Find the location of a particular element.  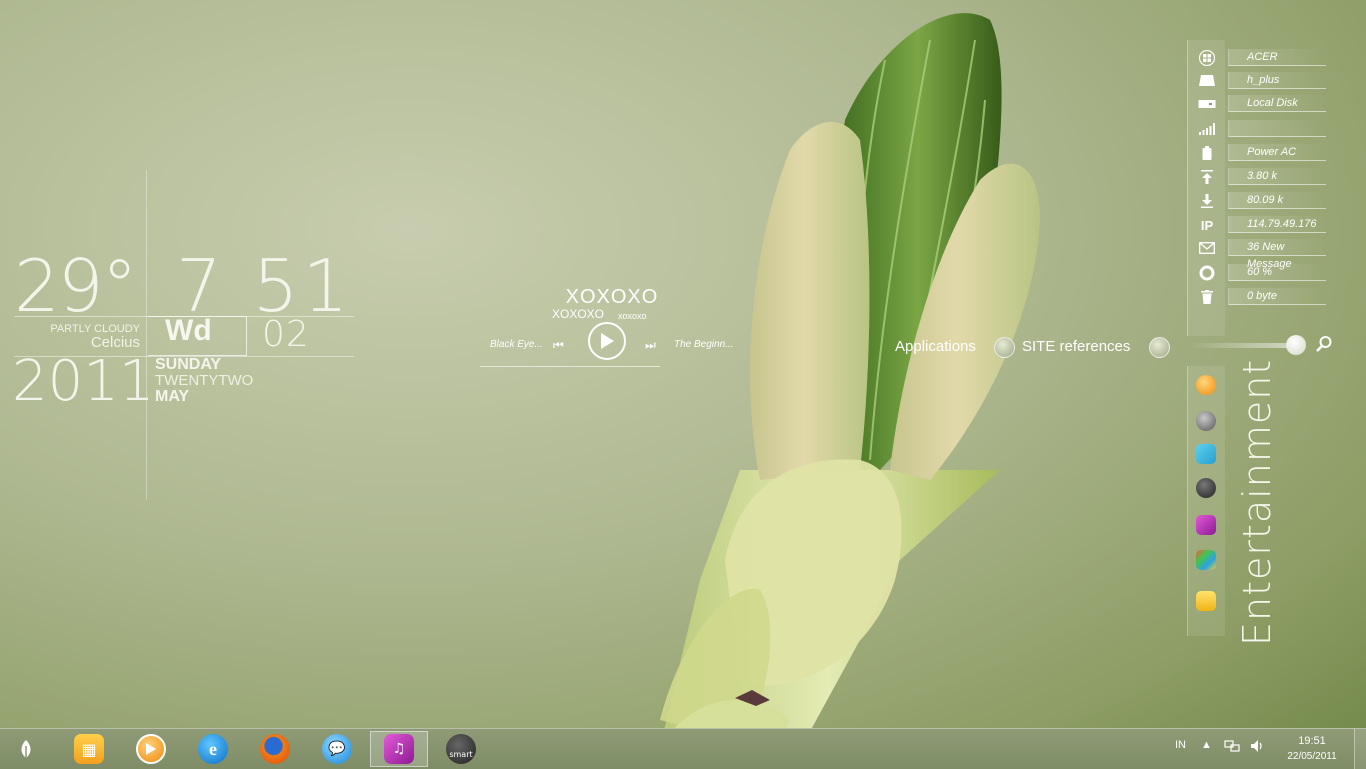

play-icon is located at coordinates (607, 341).